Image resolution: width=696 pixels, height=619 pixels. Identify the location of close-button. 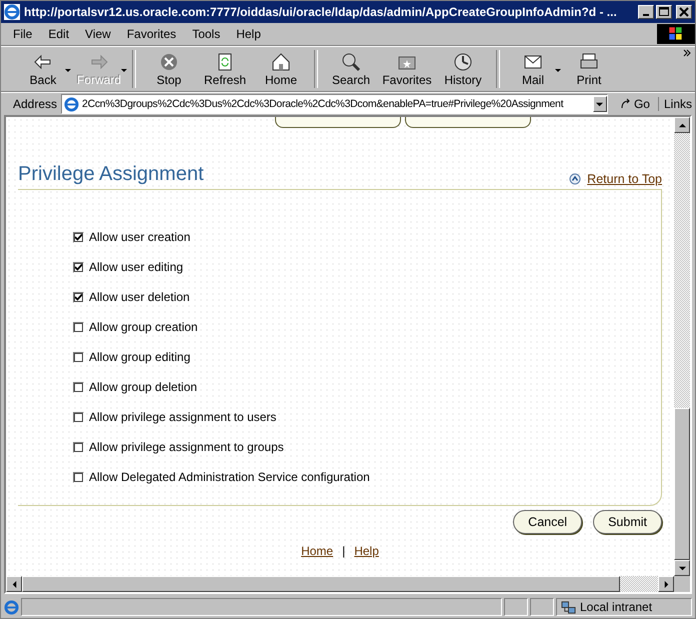
(684, 12).